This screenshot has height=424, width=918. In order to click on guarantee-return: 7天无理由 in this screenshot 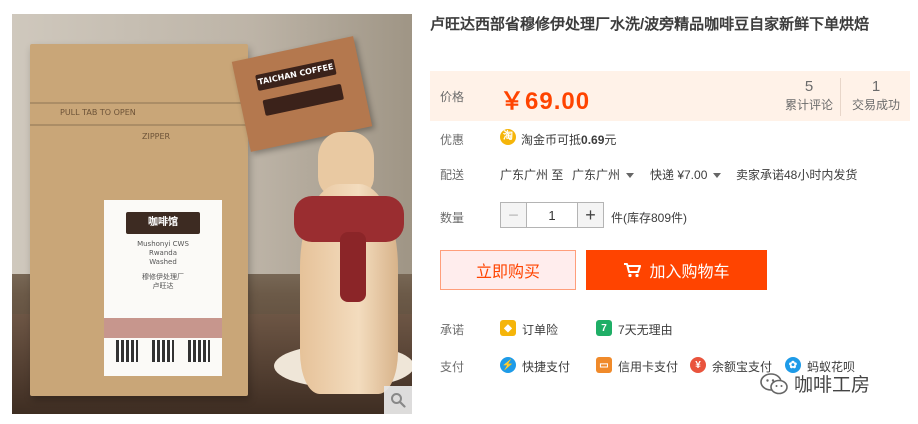, I will do `click(645, 329)`.